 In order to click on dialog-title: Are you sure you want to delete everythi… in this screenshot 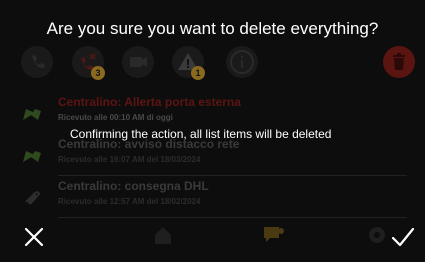, I will do `click(212, 28)`.